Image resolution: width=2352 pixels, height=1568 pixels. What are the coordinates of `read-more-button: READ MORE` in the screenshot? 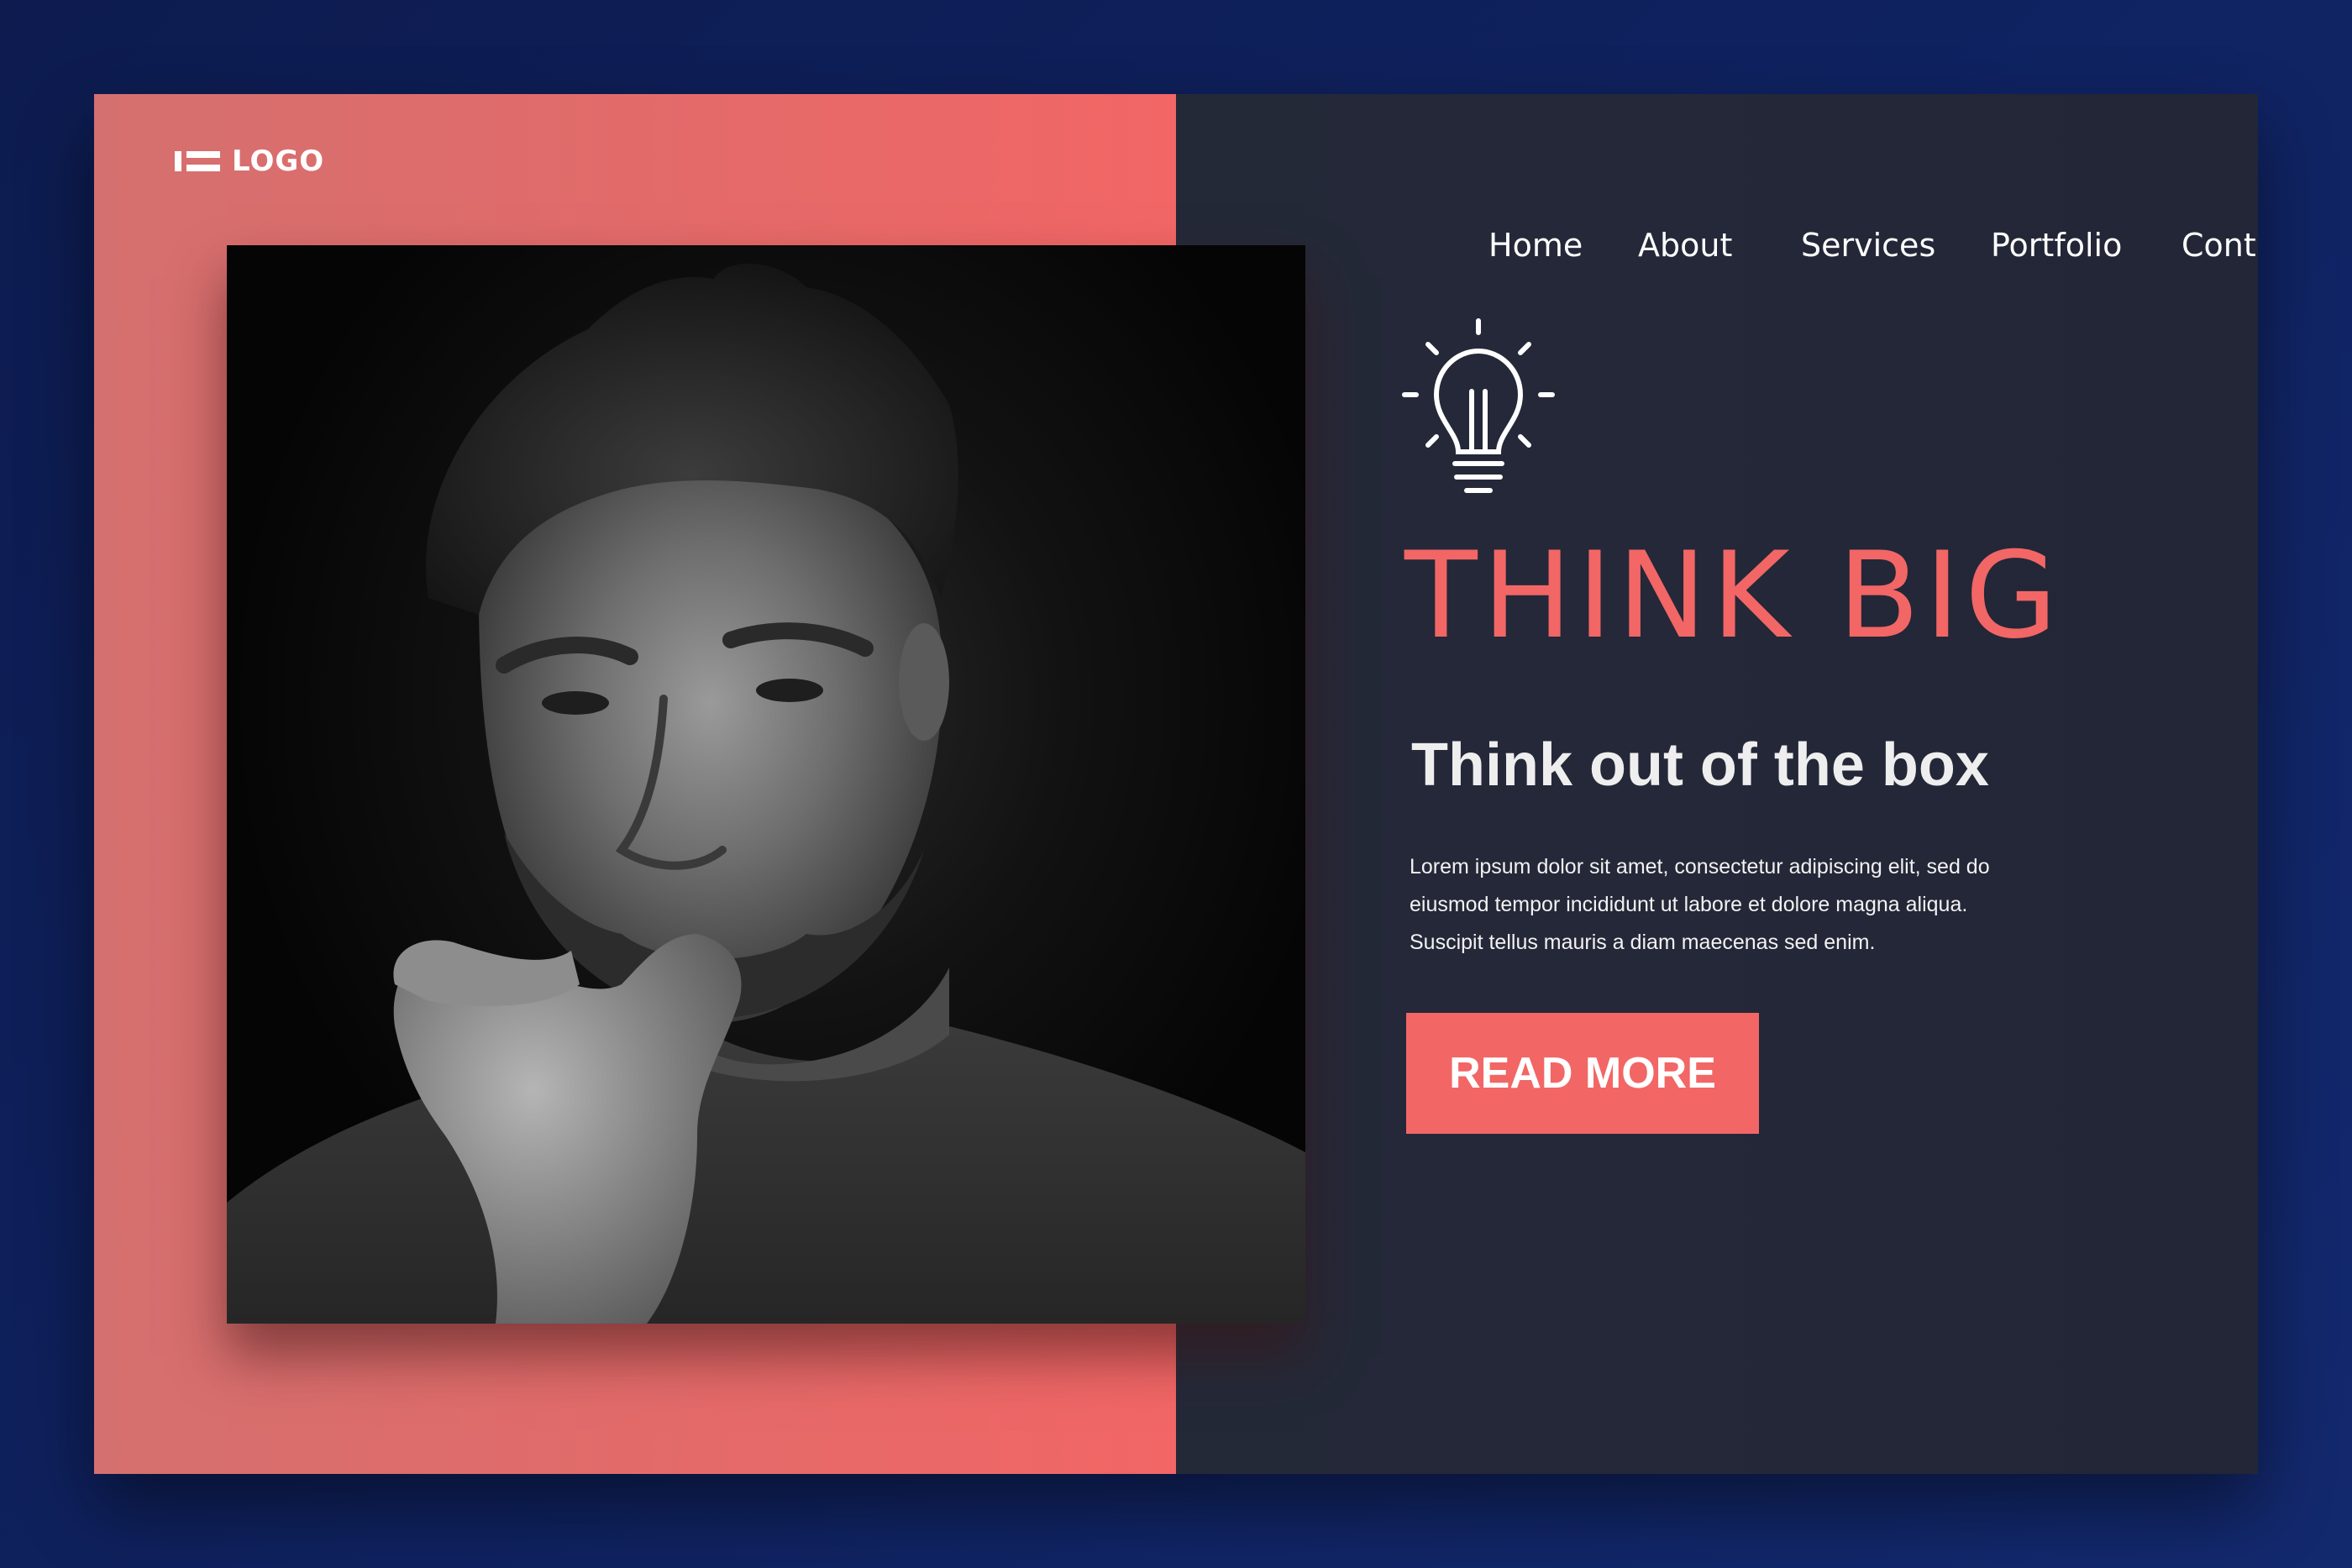 It's located at (1582, 1073).